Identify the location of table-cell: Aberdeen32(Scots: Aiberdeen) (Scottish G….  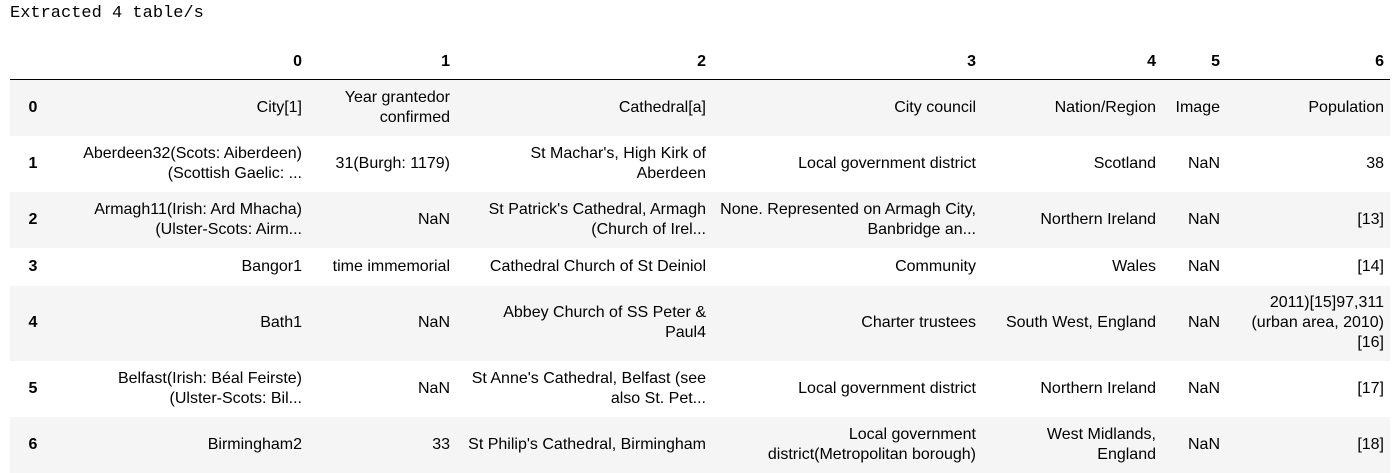
(192, 163).